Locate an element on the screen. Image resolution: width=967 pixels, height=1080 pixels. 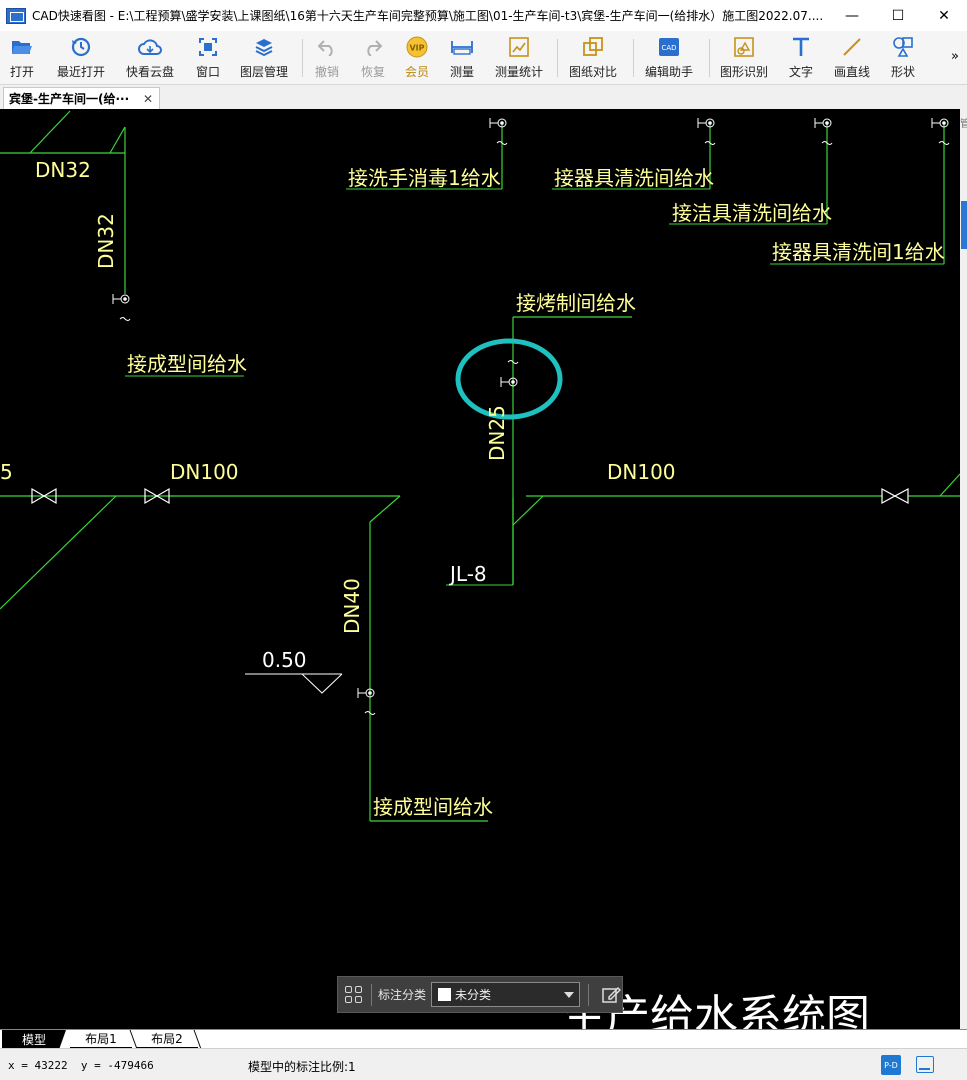
edit-icon is located at coordinates (611, 995).